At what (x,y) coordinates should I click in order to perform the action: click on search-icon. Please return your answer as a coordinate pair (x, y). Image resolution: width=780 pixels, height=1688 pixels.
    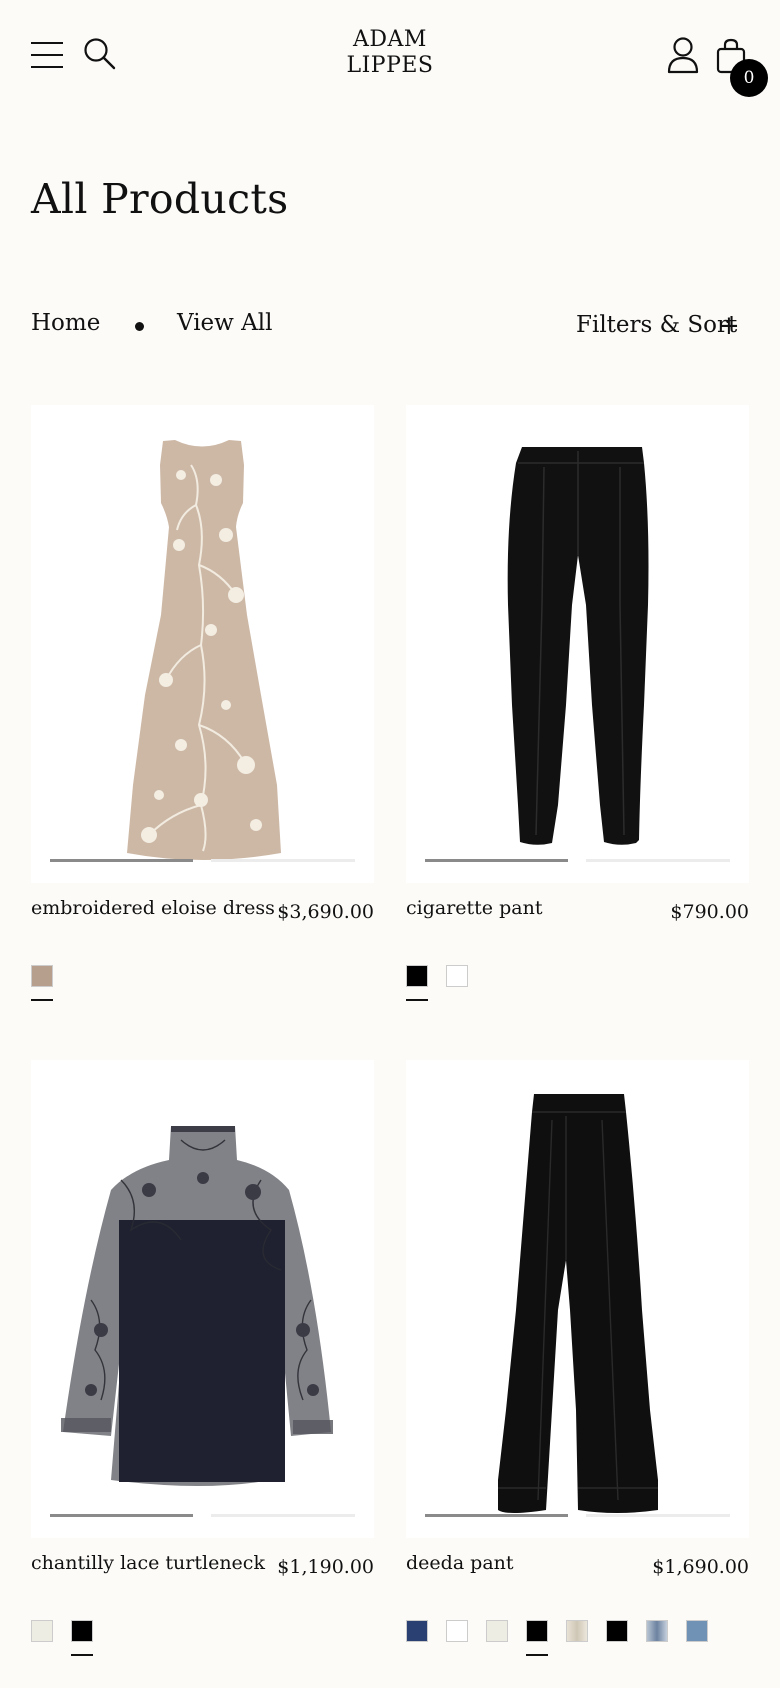
    Looking at the image, I should click on (100, 54).